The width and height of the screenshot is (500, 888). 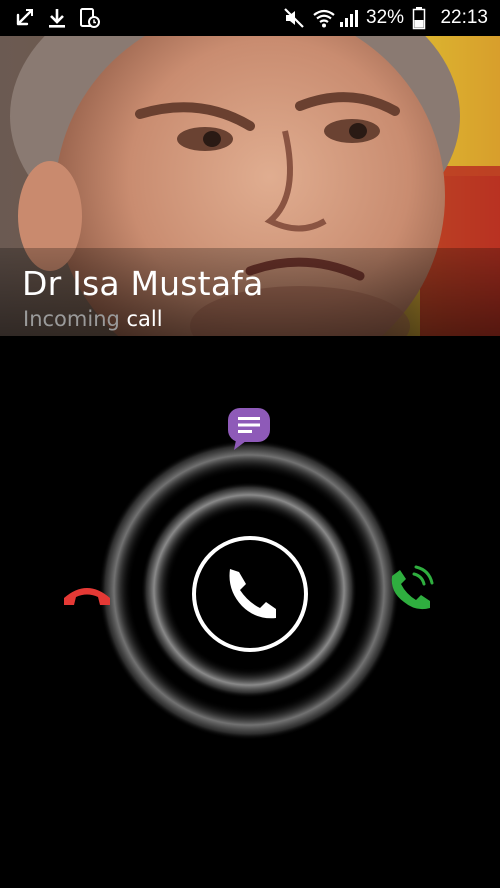 I want to click on mute-icon, so click(x=294, y=20).